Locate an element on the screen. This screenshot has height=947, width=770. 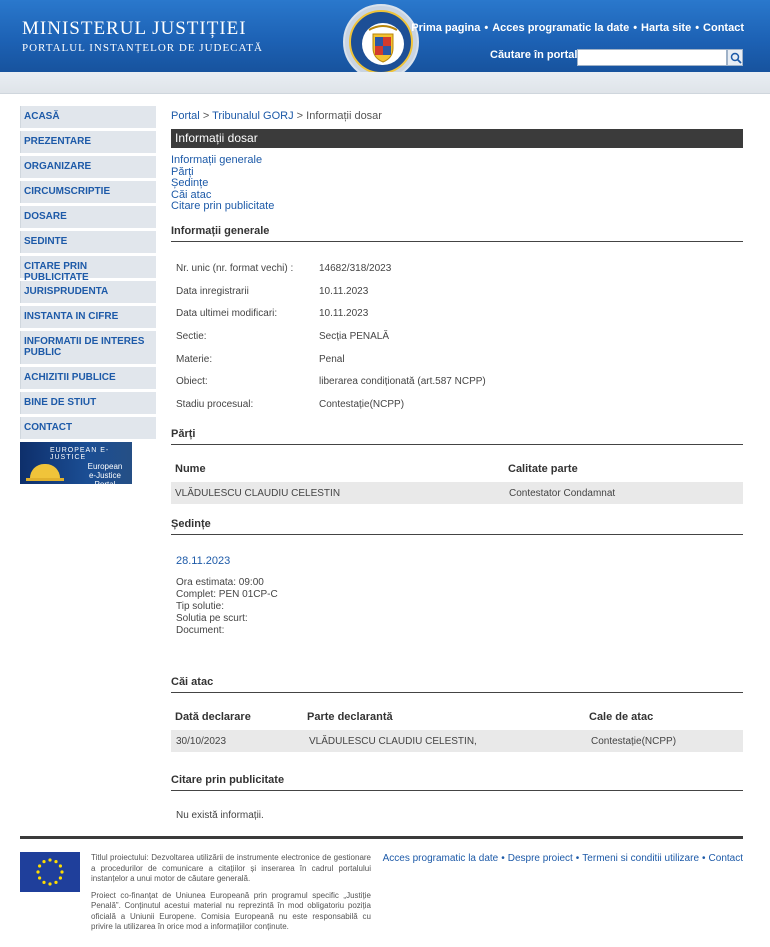
info-value: 14682/318/2023 is located at coordinates (355, 268).